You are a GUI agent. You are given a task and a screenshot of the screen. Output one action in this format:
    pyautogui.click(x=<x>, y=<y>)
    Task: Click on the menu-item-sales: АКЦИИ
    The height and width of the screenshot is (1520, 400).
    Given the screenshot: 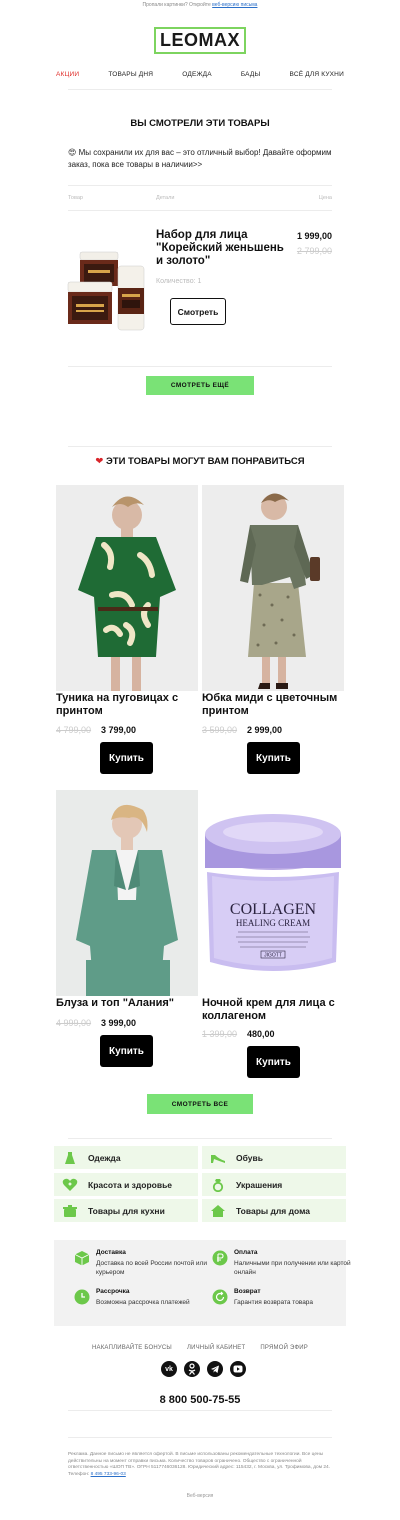 What is the action you would take?
    pyautogui.click(x=67, y=74)
    